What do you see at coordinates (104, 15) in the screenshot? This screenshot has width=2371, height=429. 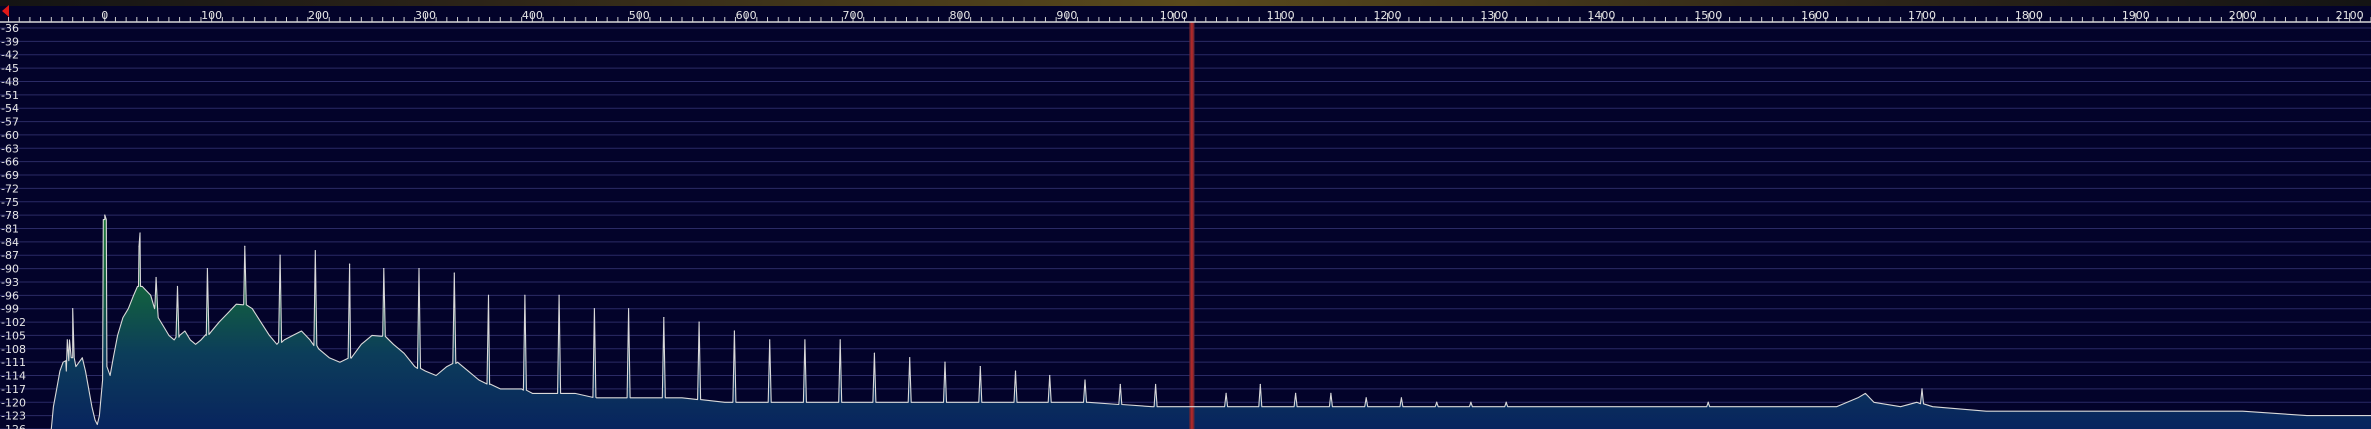 I see `x-tick-label: 0` at bounding box center [104, 15].